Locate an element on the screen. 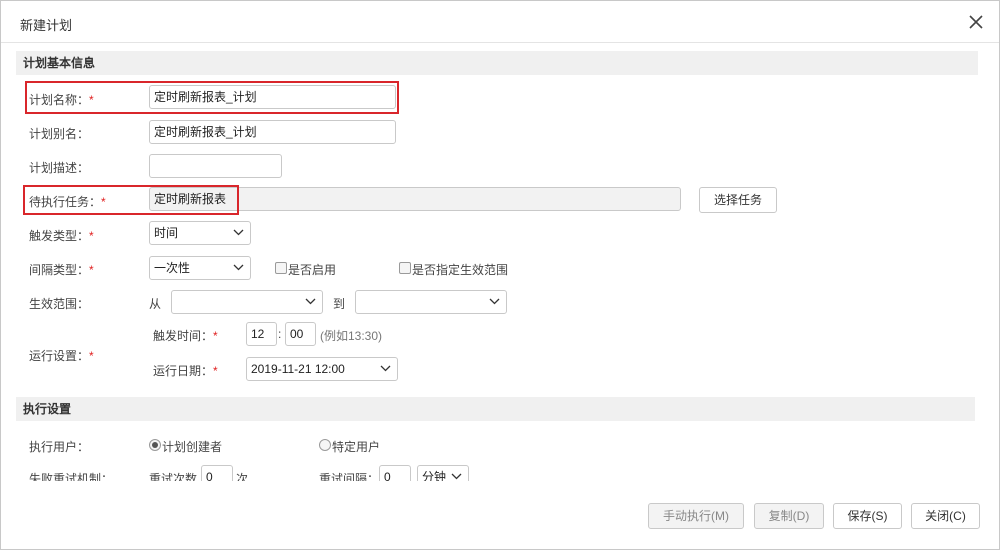 The image size is (1000, 550). plan-name-input: 定时刷新报表_计划 is located at coordinates (272, 97).